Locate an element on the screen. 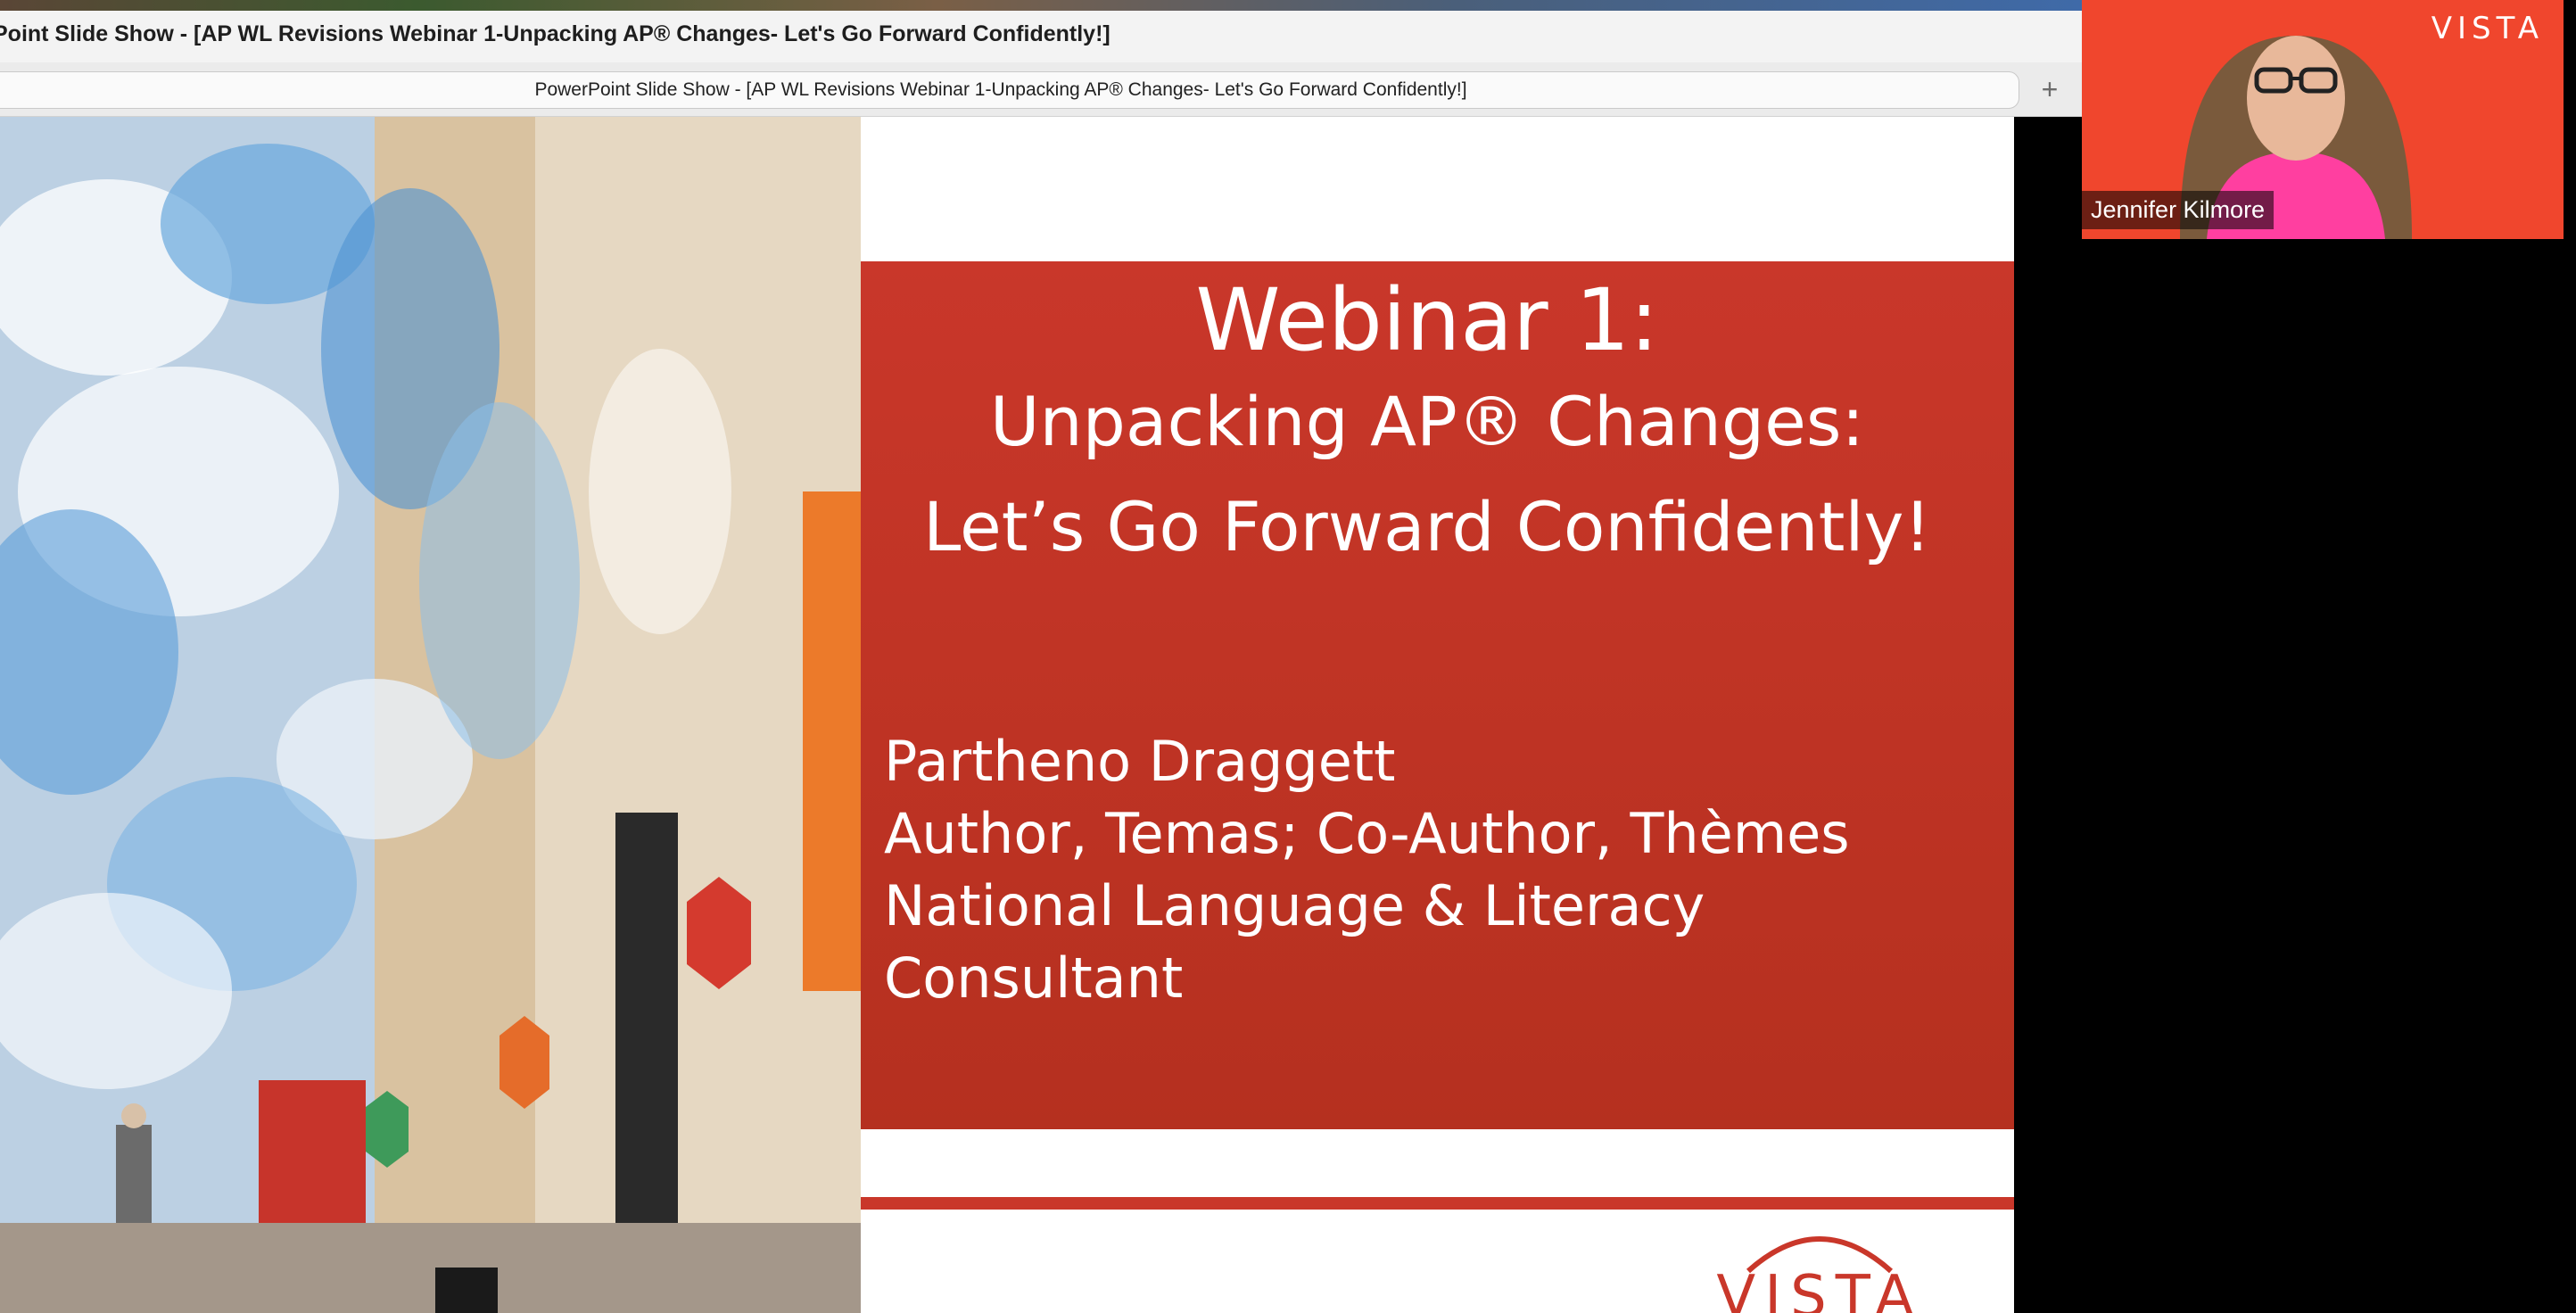 This screenshot has height=1313, width=2576. presenter-name: Partheno Draggett is located at coordinates (1140, 761).